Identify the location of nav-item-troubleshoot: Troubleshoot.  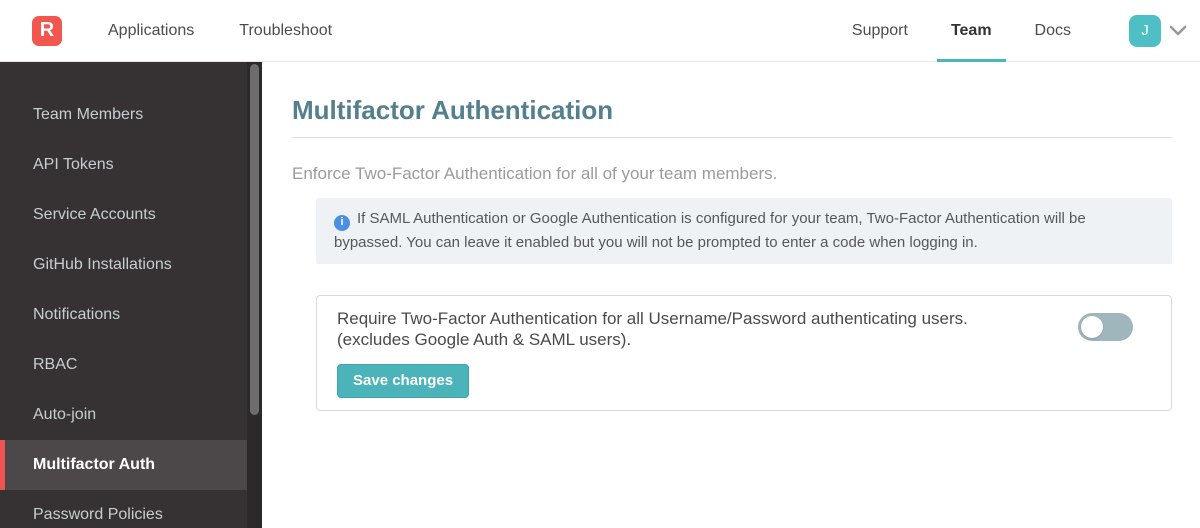
(285, 31).